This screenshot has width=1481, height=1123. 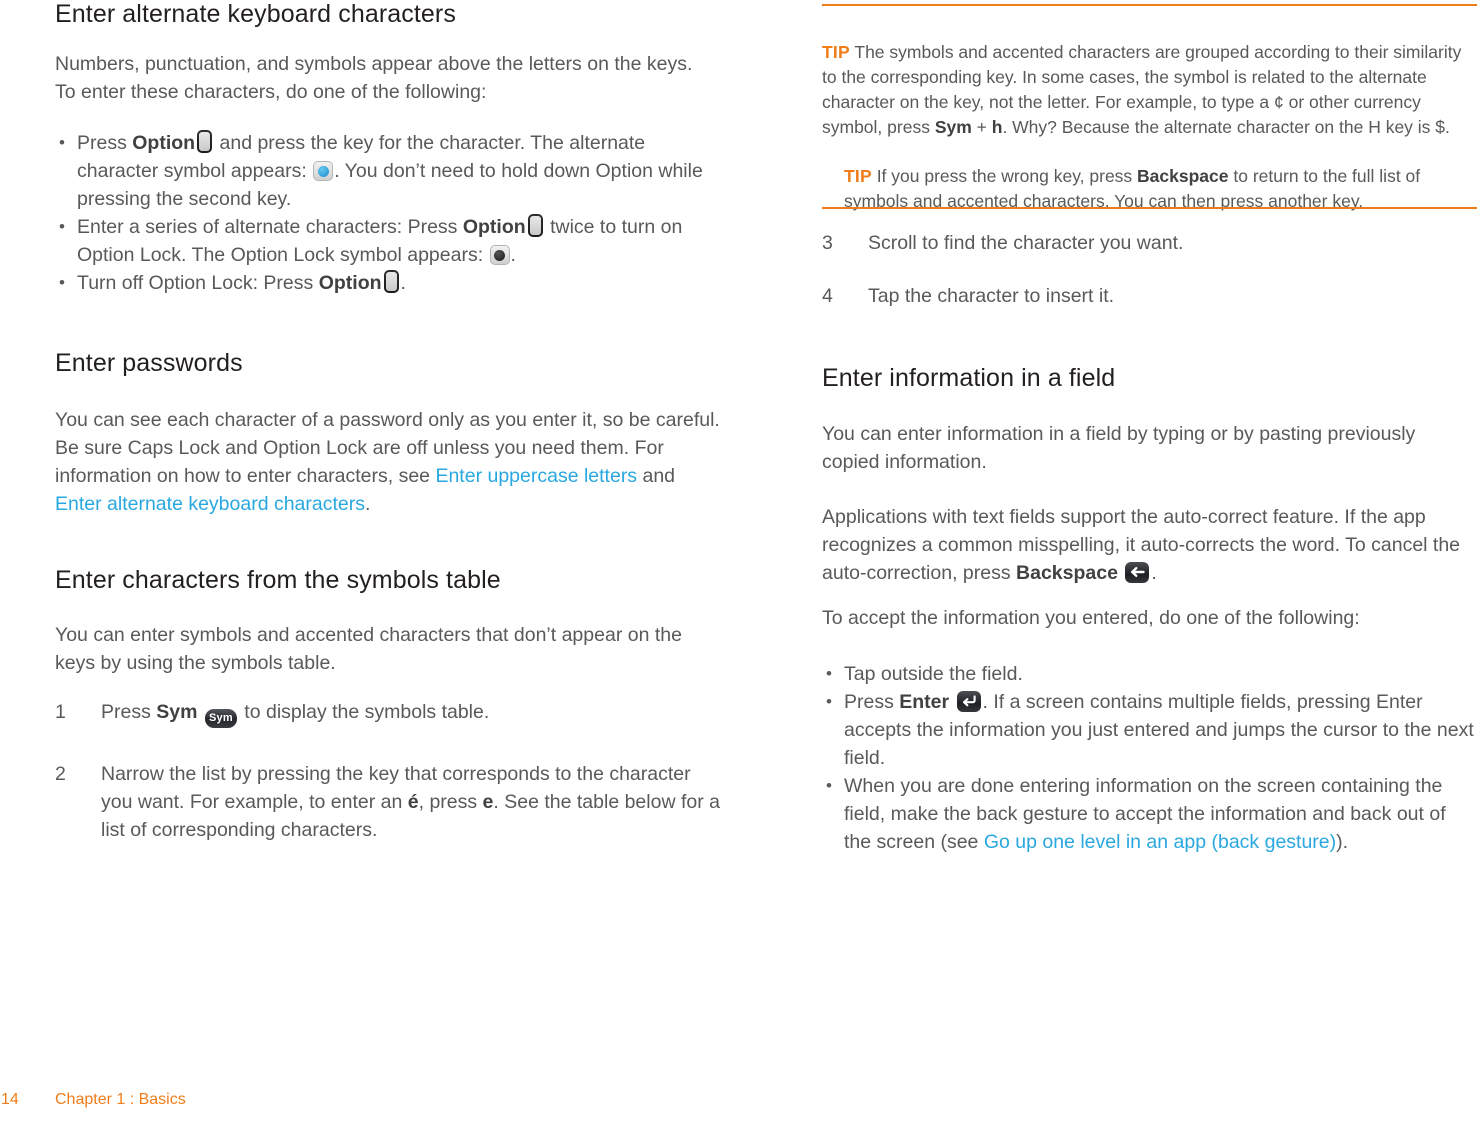 I want to click on section-title-enter-information-in-a-field: Enter information in a field, so click(x=969, y=378).